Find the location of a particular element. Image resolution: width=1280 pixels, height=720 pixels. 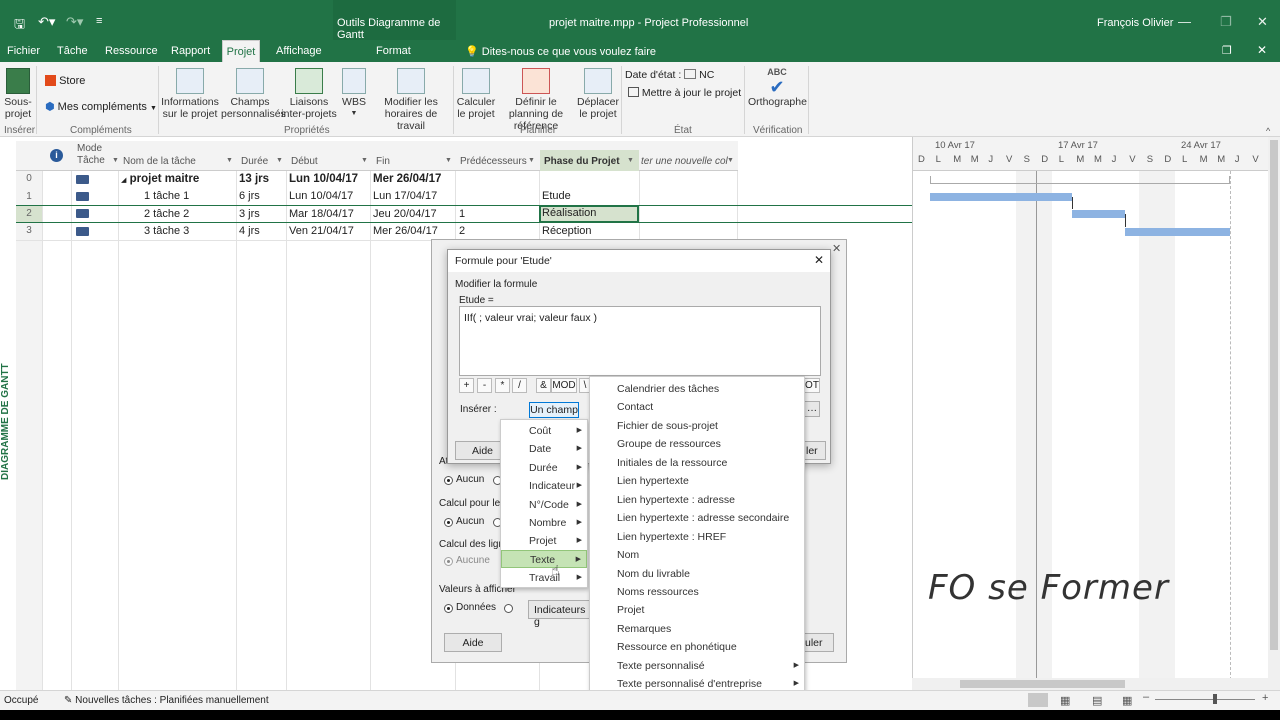

submenu-item: Groupe de ressources is located at coordinates (697, 444).